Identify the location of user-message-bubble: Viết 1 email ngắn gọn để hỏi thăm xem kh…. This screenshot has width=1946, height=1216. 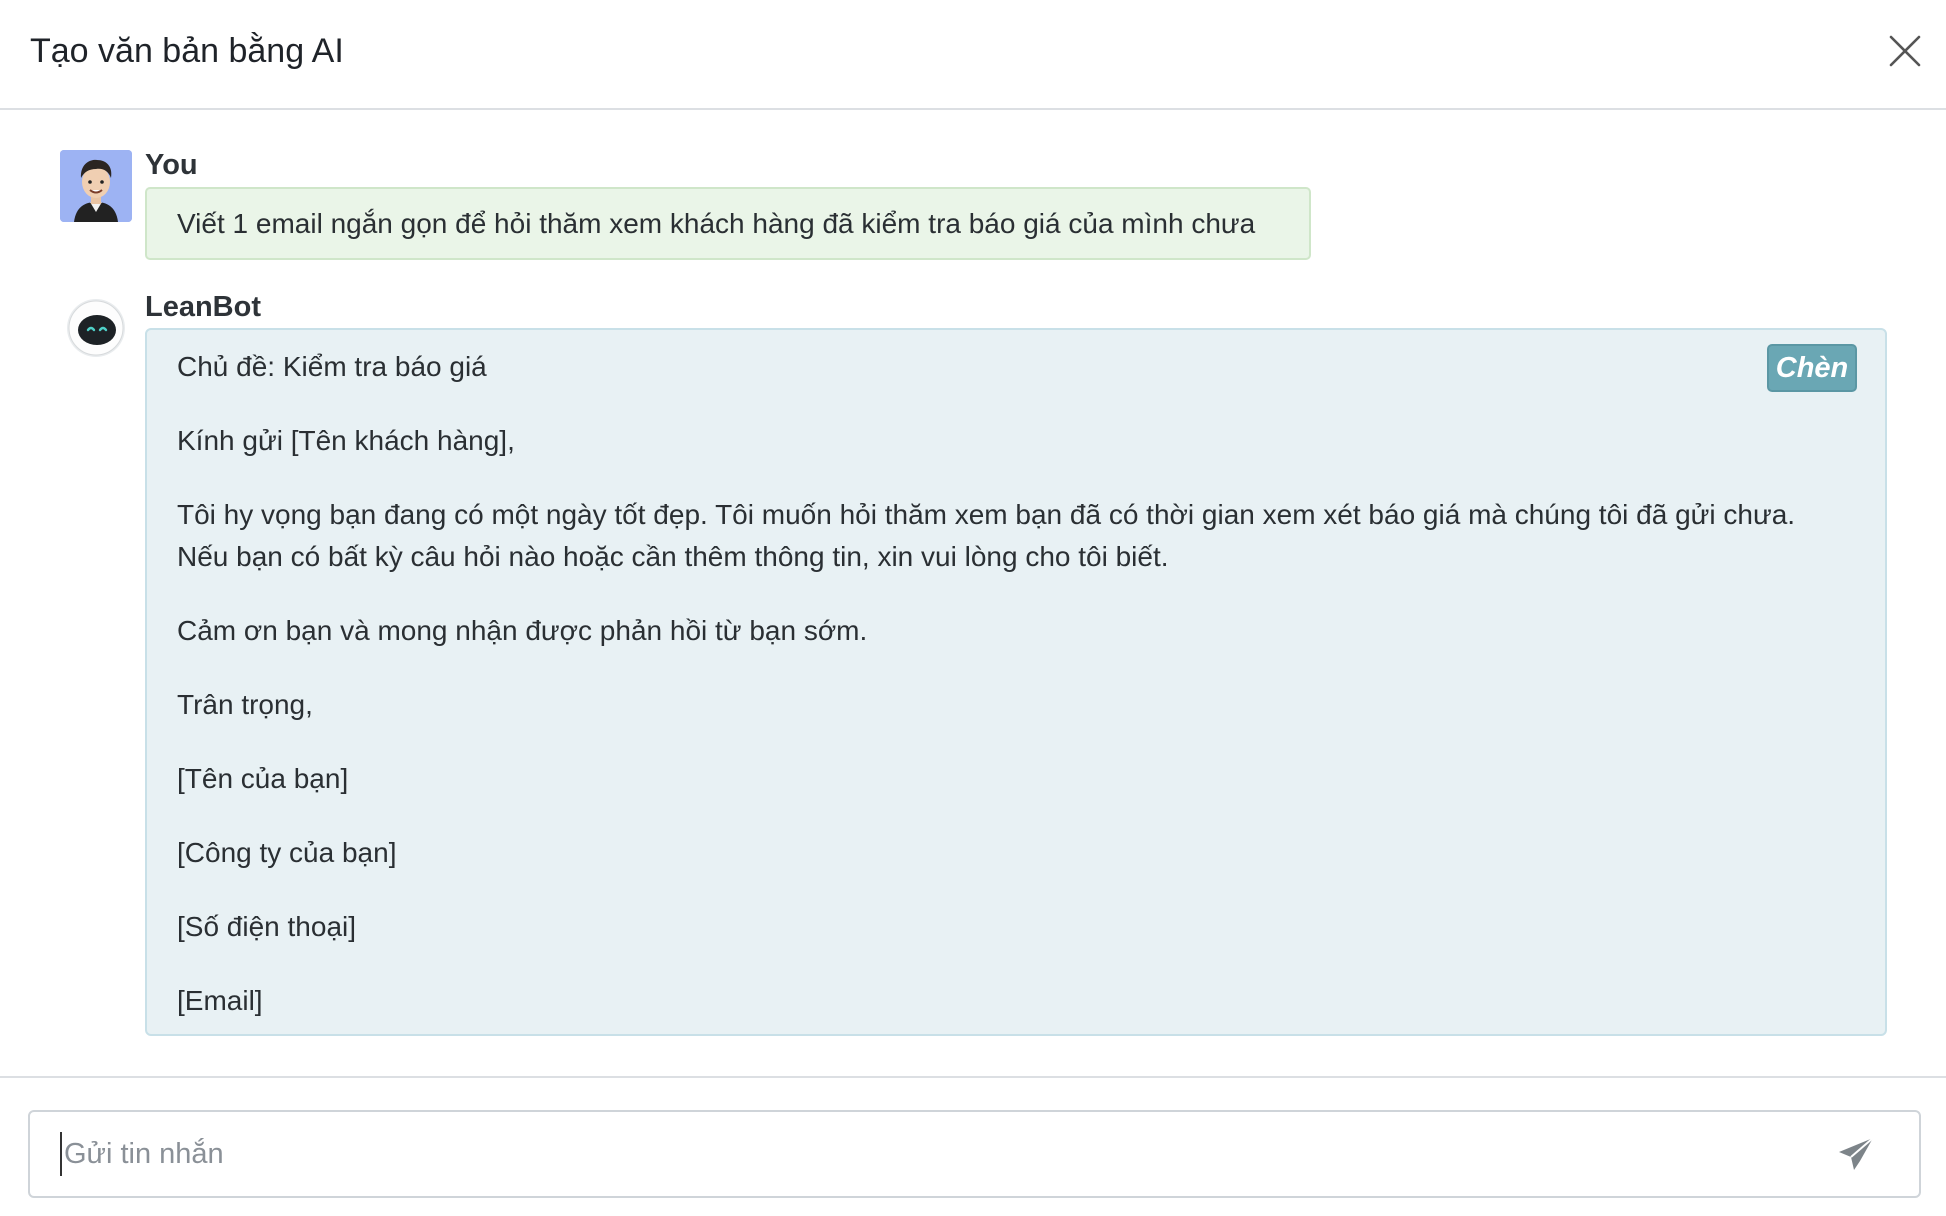
(728, 223).